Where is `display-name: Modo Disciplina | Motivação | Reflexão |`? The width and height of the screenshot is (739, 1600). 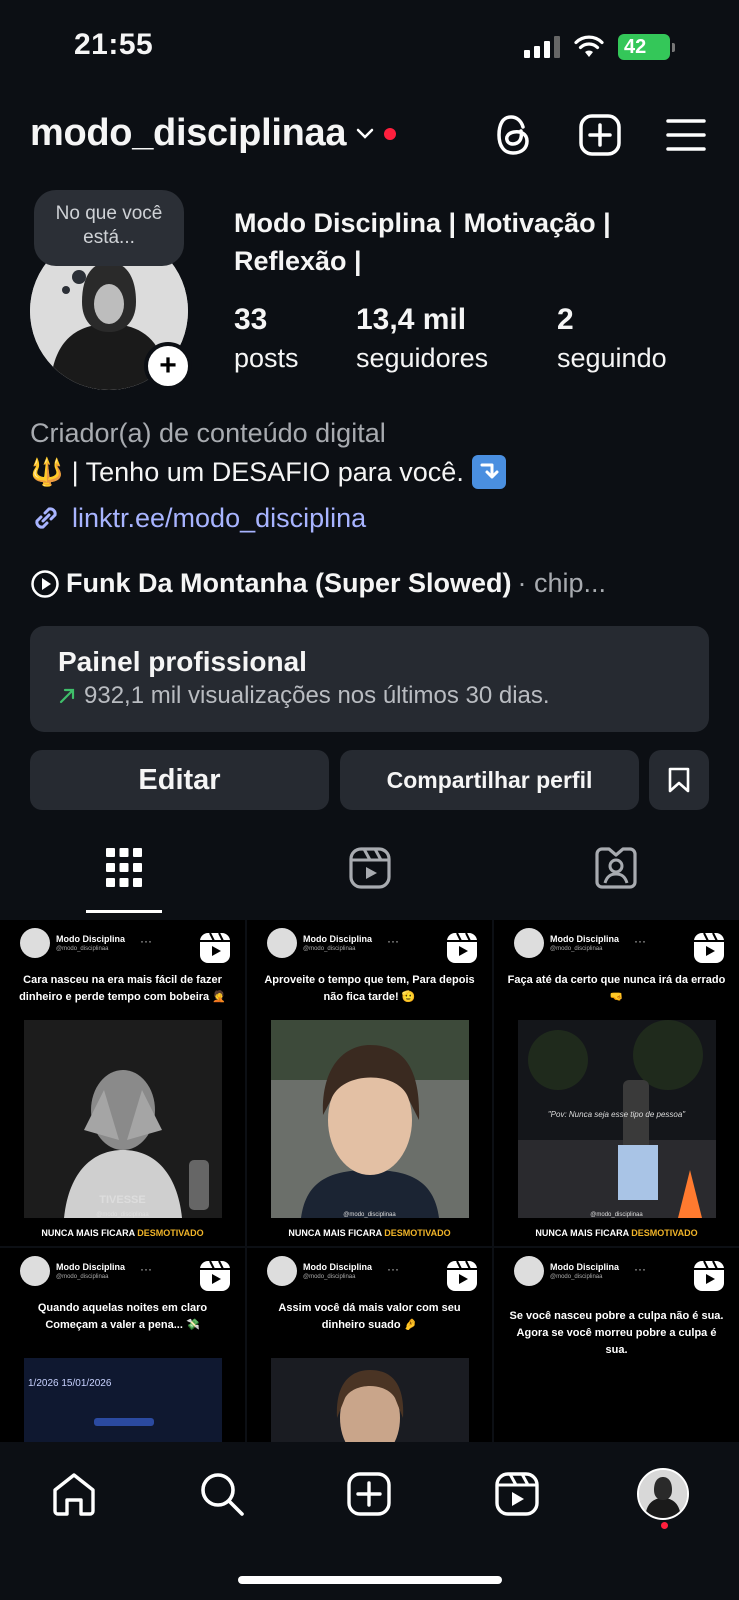 display-name: Modo Disciplina | Motivação | Reflexão | is located at coordinates (422, 242).